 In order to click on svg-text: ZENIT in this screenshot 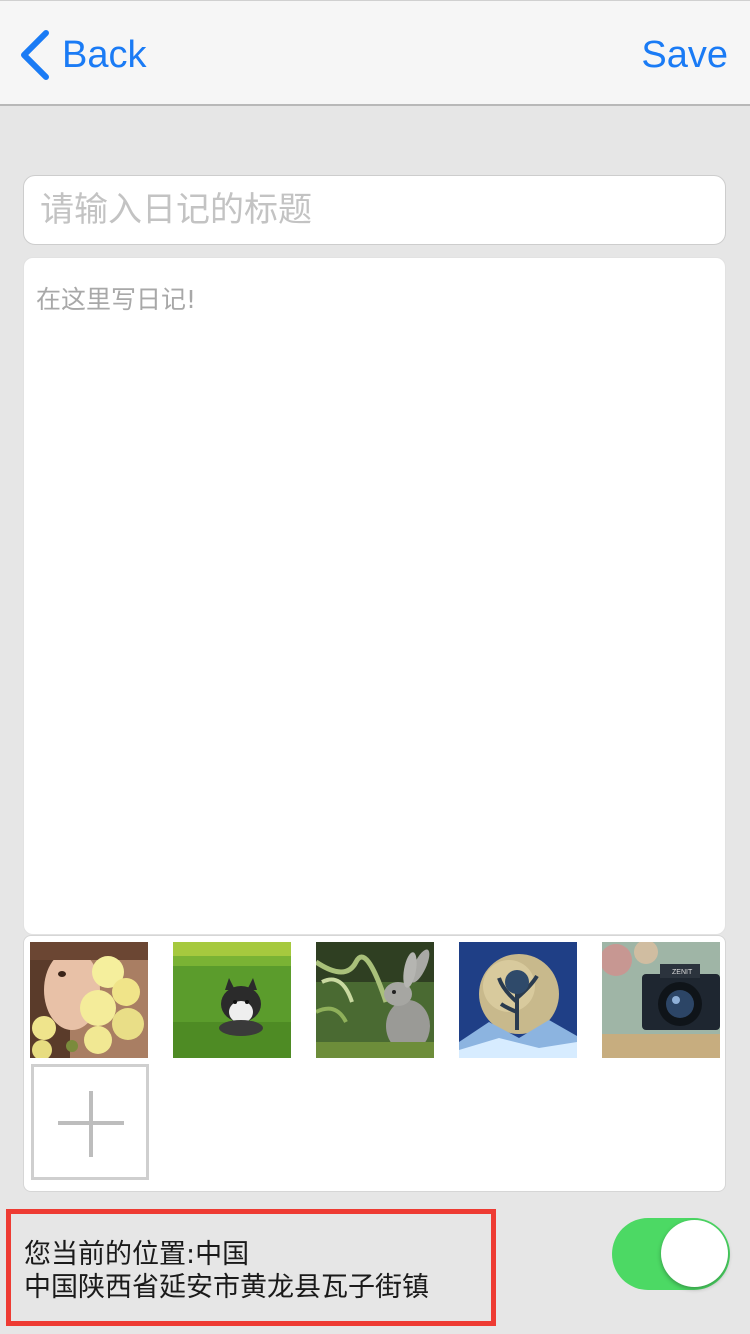, I will do `click(682, 972)`.